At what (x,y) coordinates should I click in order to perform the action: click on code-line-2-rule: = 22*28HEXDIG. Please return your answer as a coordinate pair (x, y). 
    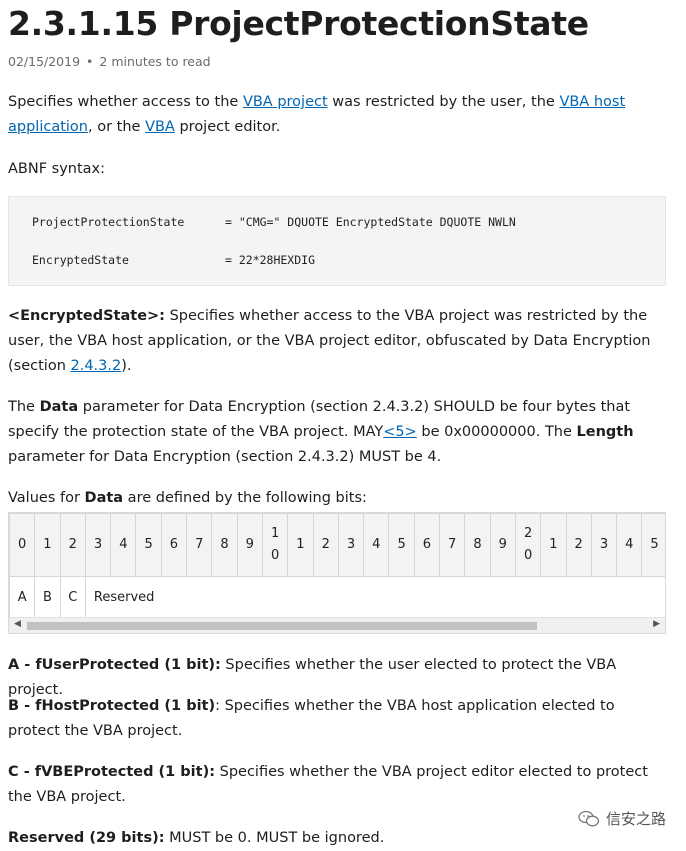
    Looking at the image, I should click on (270, 260).